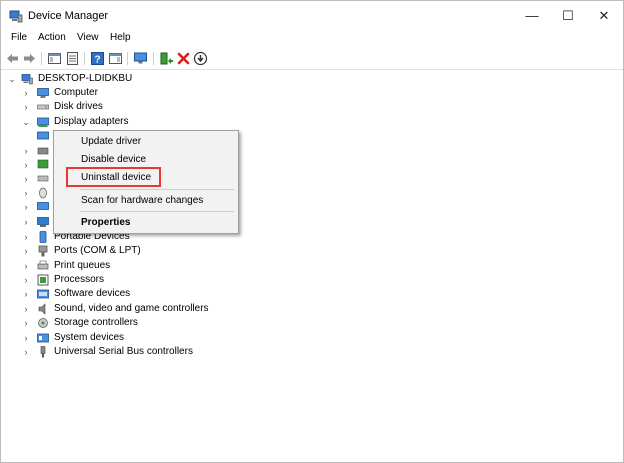 This screenshot has height=463, width=624. I want to click on context-item-update-driver: Update driver, so click(111, 141).